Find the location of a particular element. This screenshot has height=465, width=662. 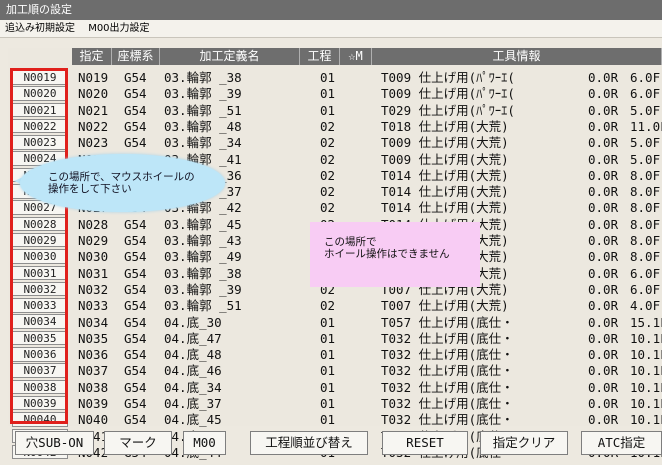

cell-definition-name: 04.底_37 is located at coordinates (193, 403).